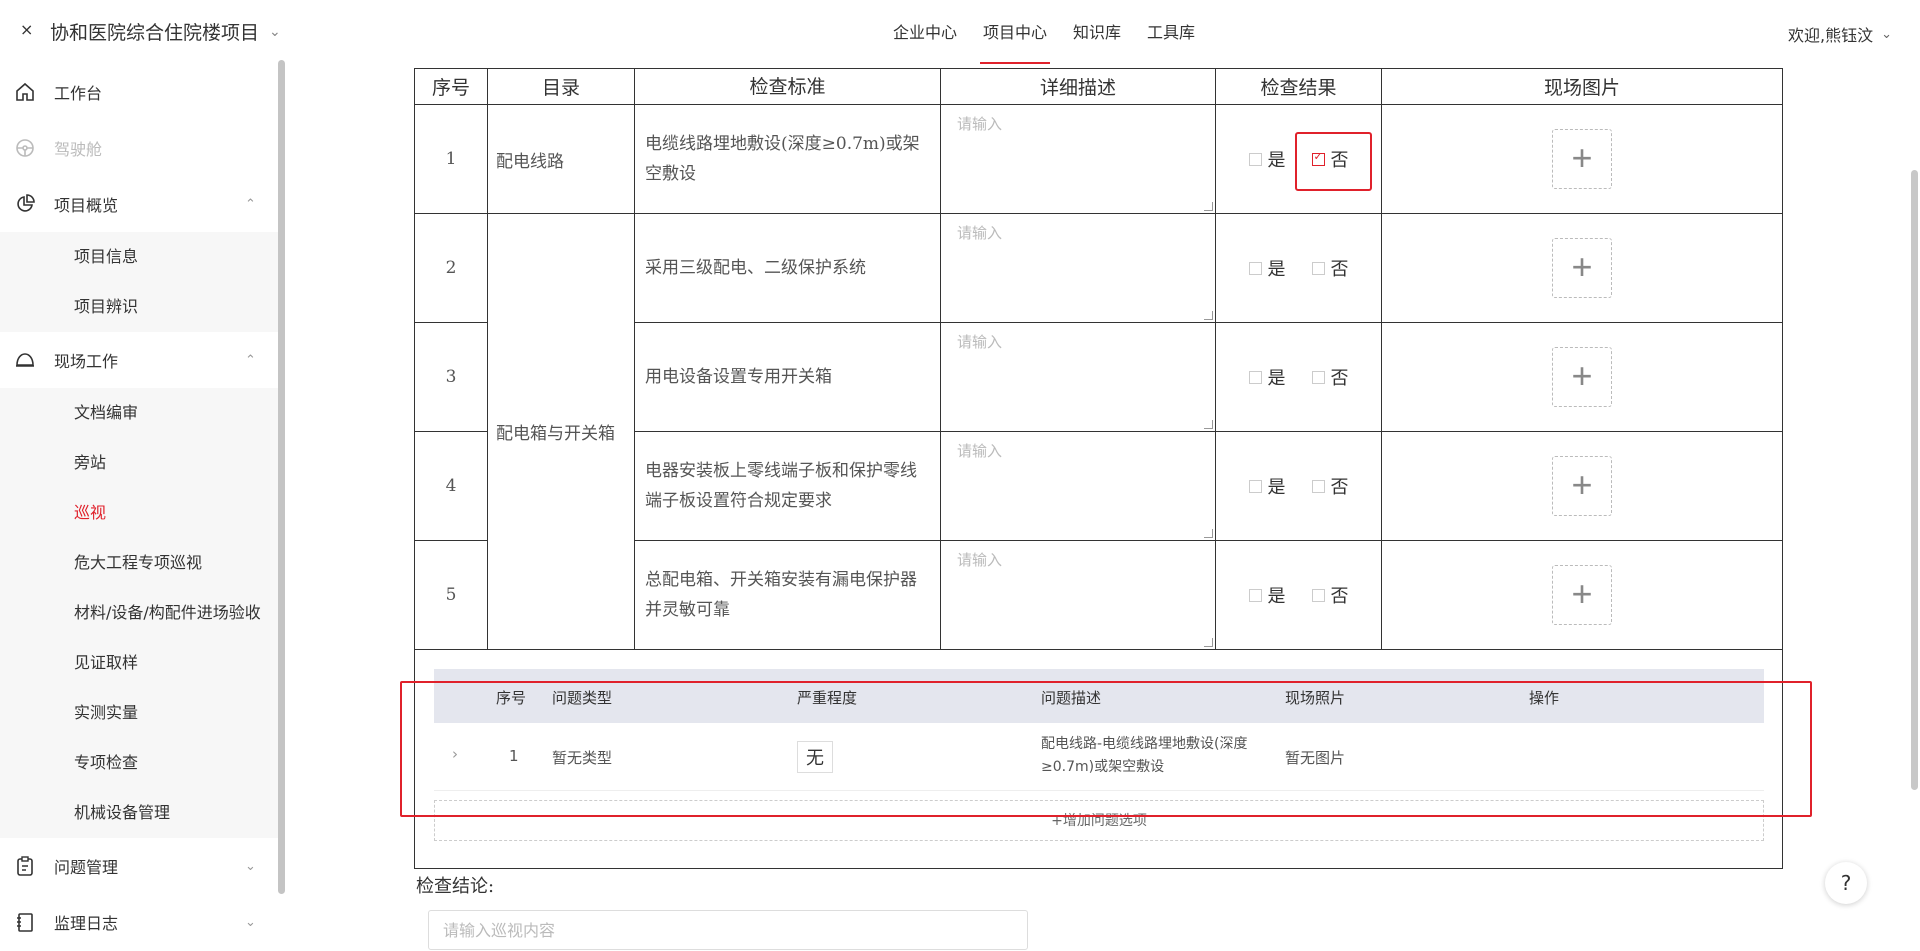 This screenshot has height=951, width=1920. I want to click on sidebar-item-project-identification: 项目辨识, so click(140, 307).